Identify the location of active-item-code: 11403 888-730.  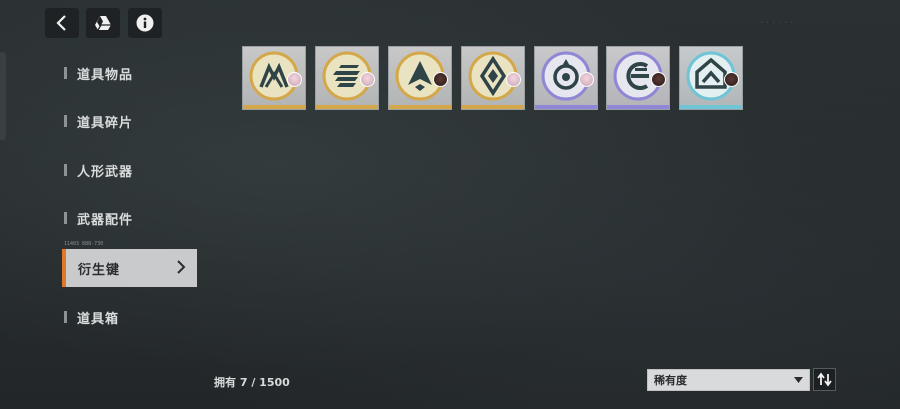
(84, 244).